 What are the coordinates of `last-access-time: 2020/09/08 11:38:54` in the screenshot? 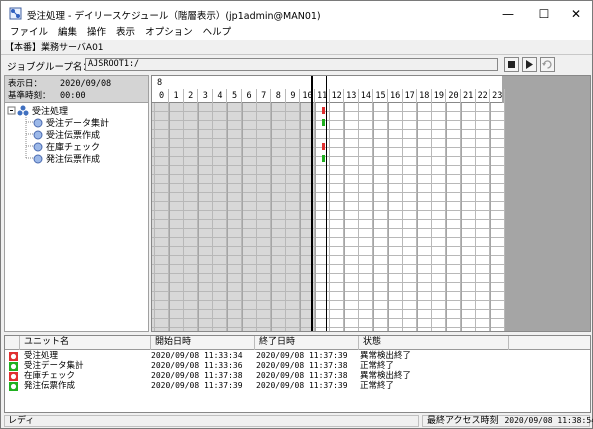 It's located at (548, 420).